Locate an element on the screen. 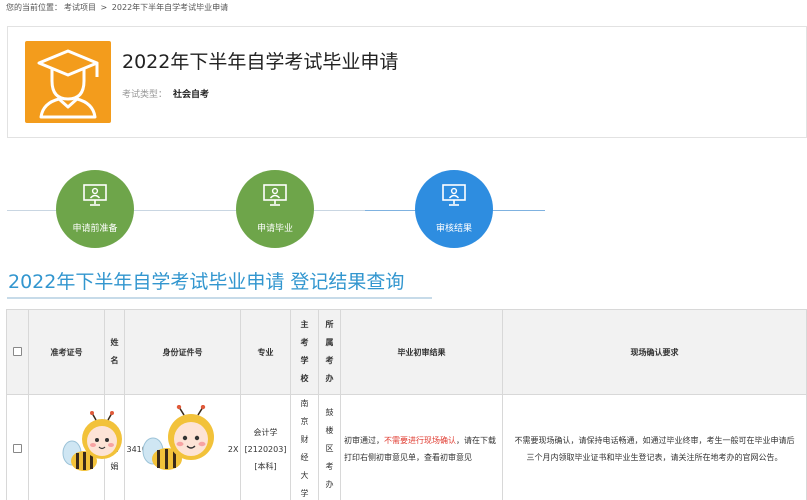 This screenshot has width=807, height=500. exam-type-label: 考试类型： is located at coordinates (145, 95).